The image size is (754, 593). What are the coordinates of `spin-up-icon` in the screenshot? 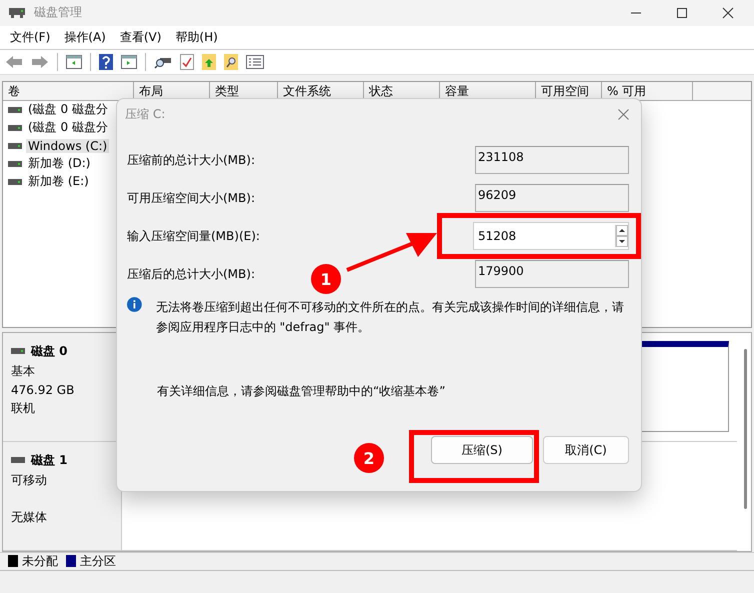 It's located at (622, 230).